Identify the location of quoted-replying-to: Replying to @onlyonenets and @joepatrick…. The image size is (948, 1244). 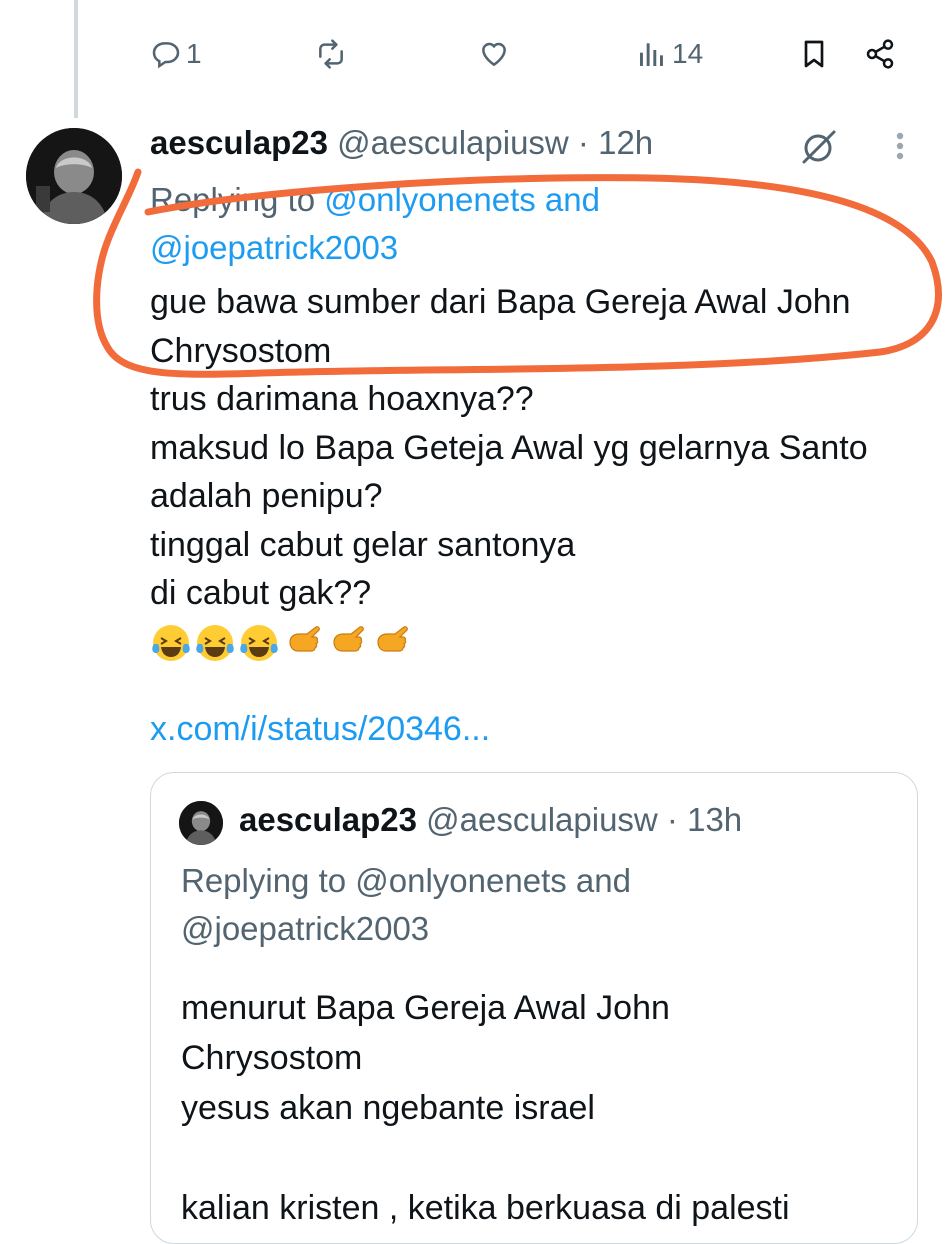
(541, 905).